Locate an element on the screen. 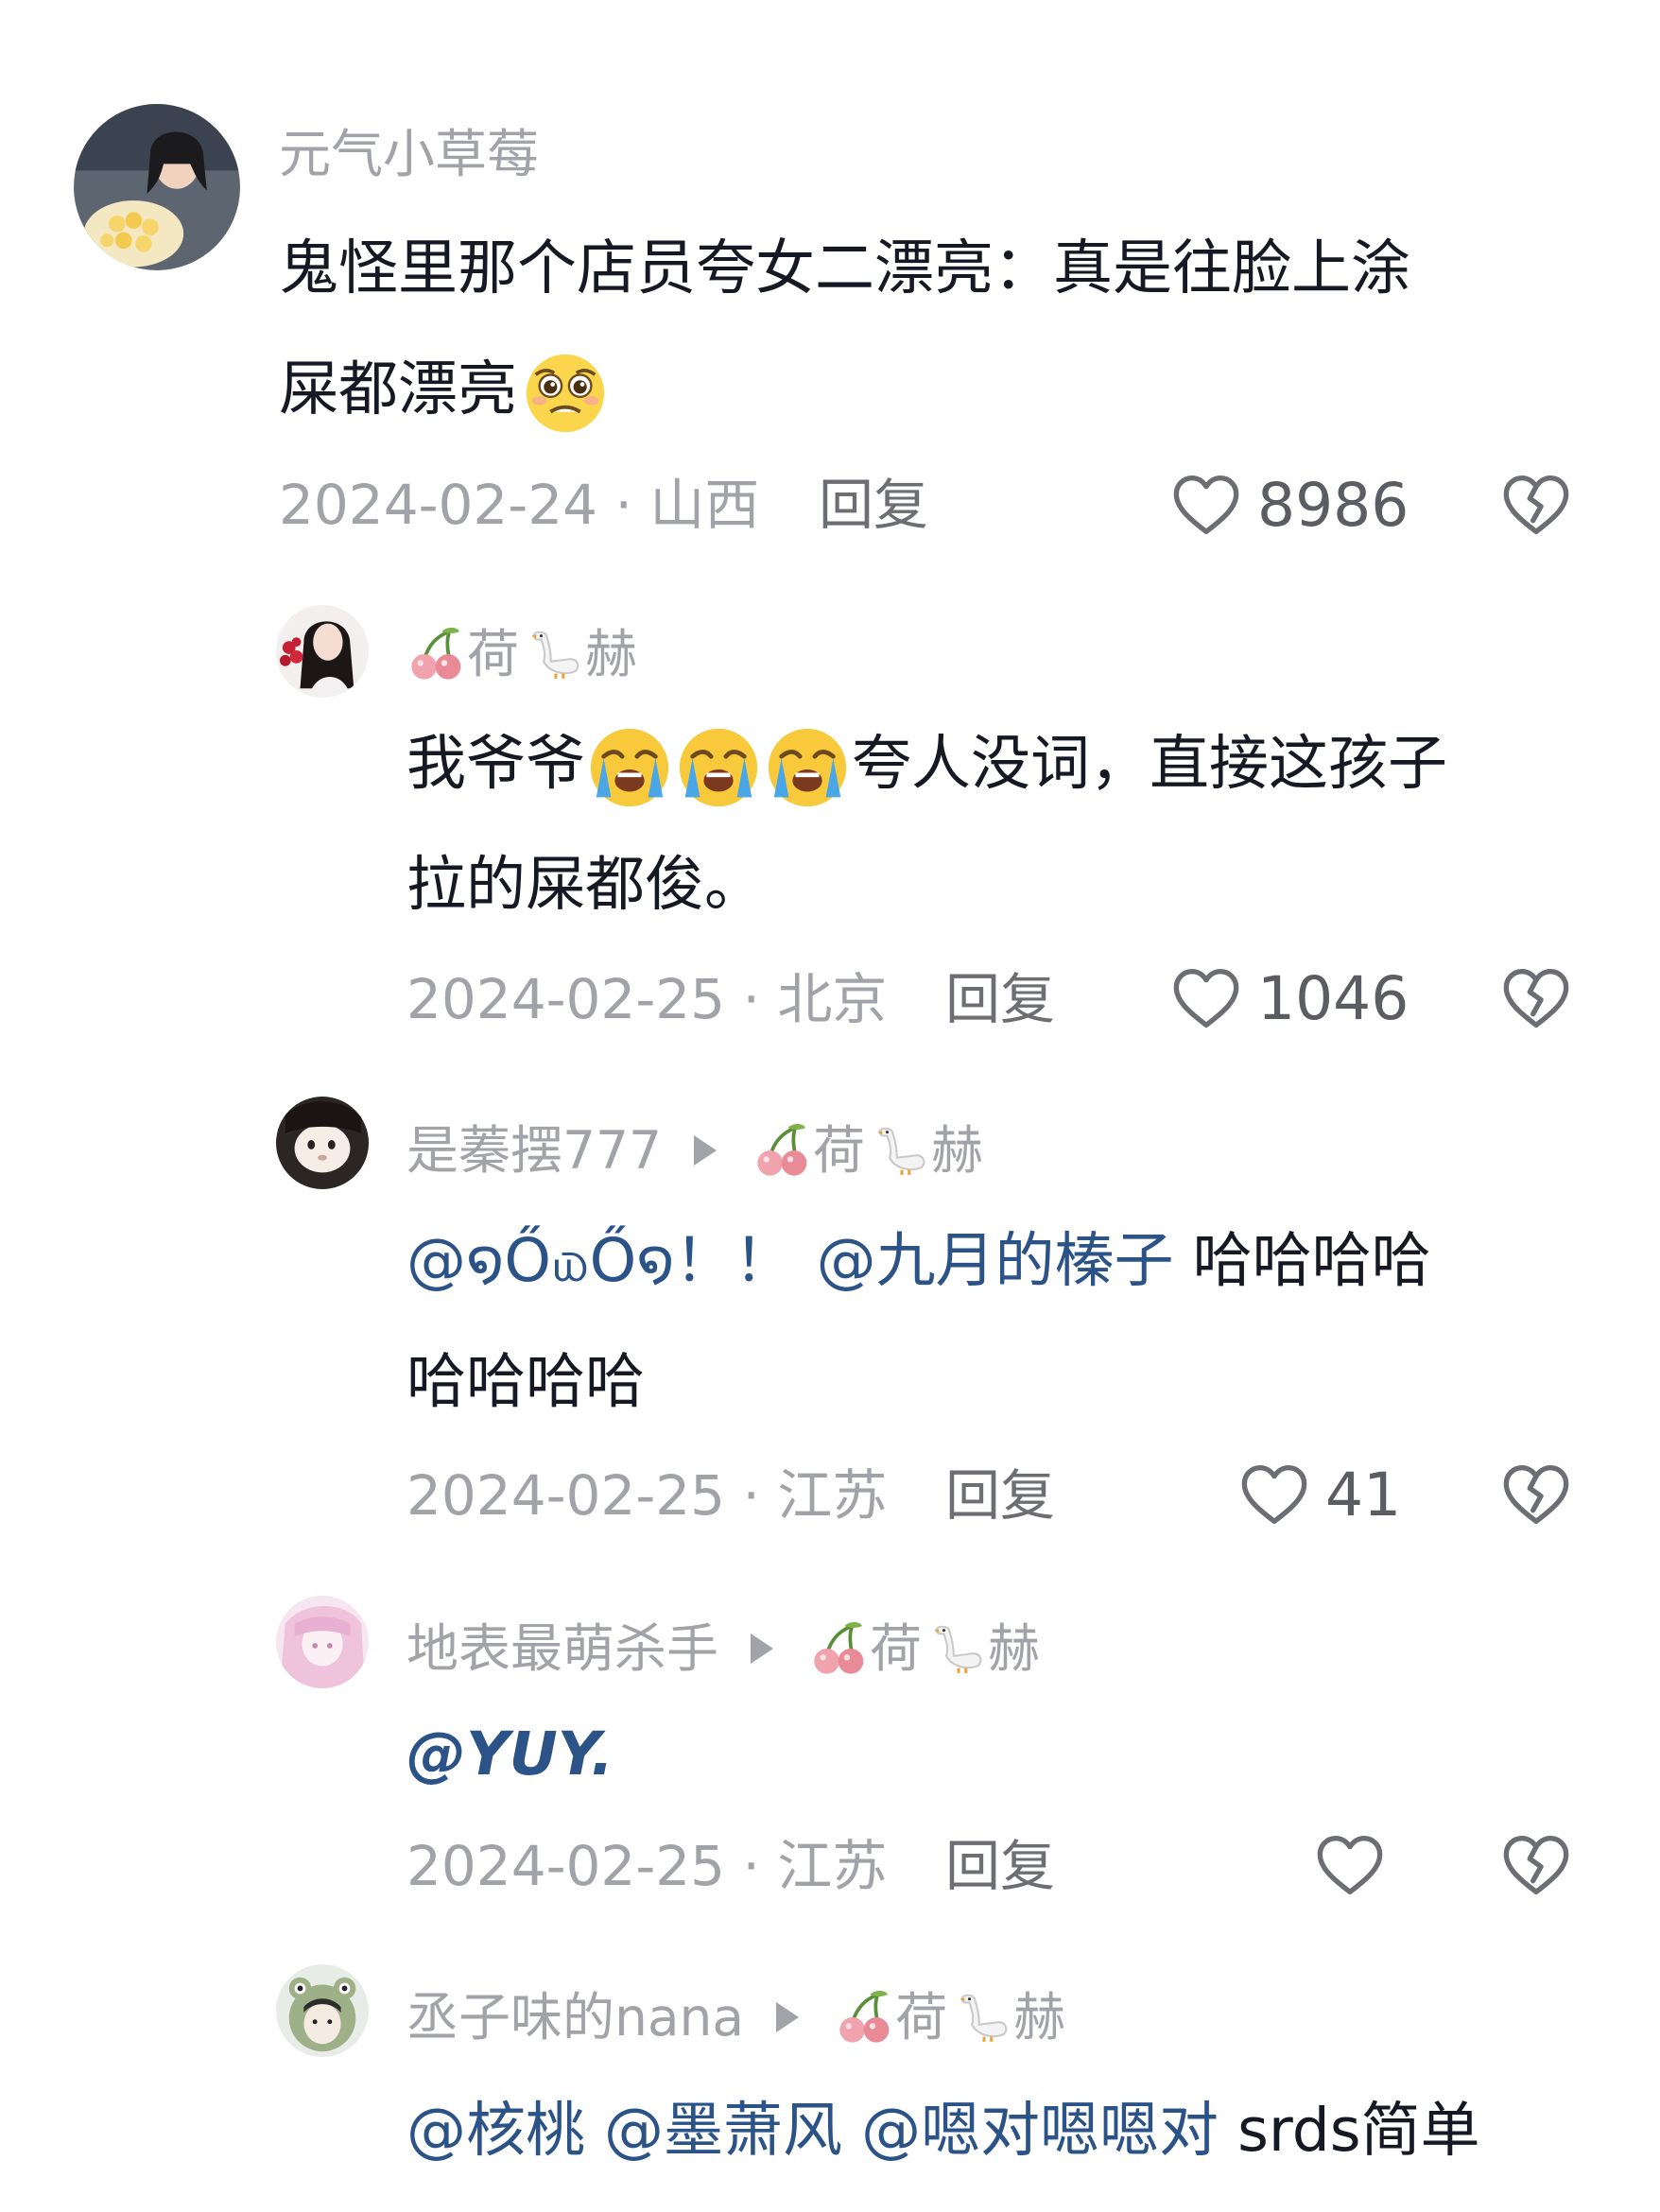  like-count: 8986 is located at coordinates (1333, 505).